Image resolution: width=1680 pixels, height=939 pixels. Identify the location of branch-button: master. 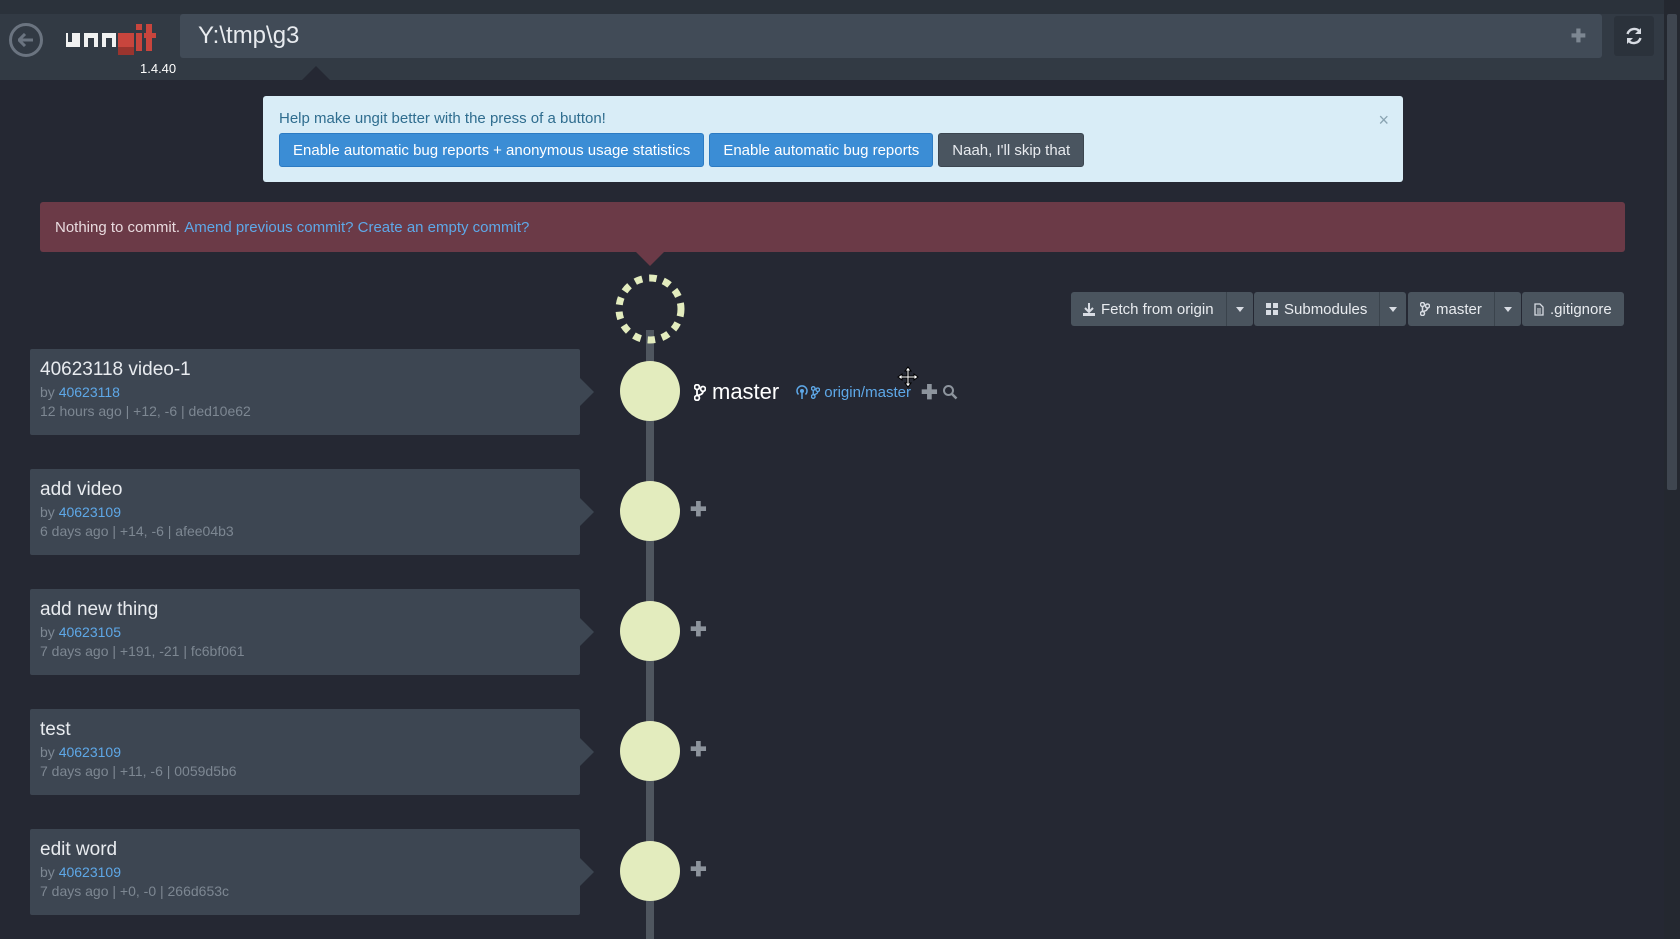
(1451, 309).